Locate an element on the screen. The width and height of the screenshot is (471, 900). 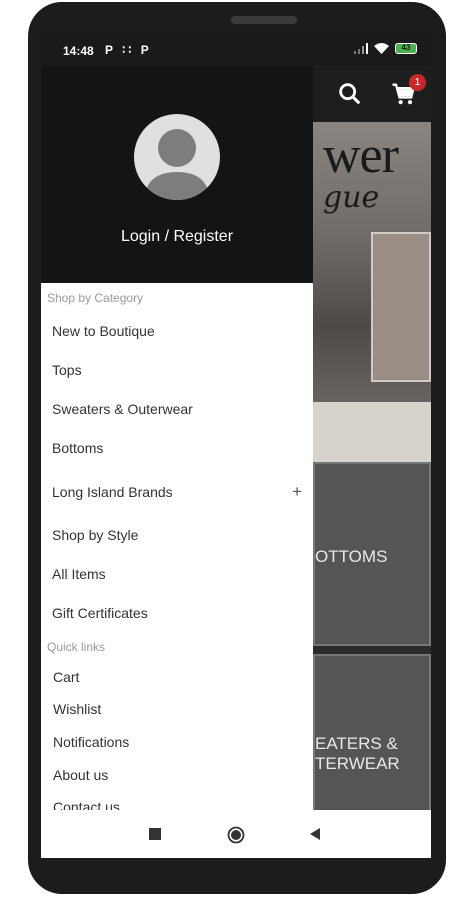
quick-link-notifications: Notifications is located at coordinates (91, 742).